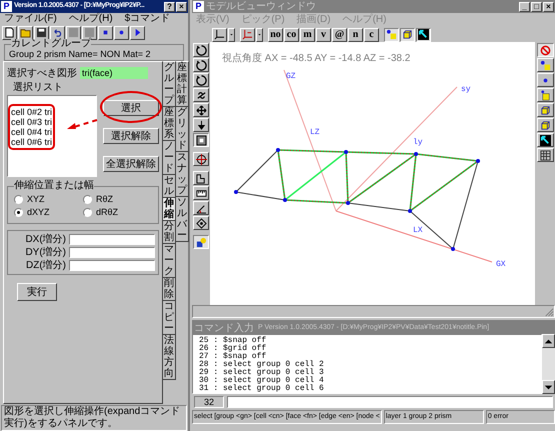 The width and height of the screenshot is (555, 431). I want to click on log-line: 29 : select group 0 cell 3, so click(262, 373).